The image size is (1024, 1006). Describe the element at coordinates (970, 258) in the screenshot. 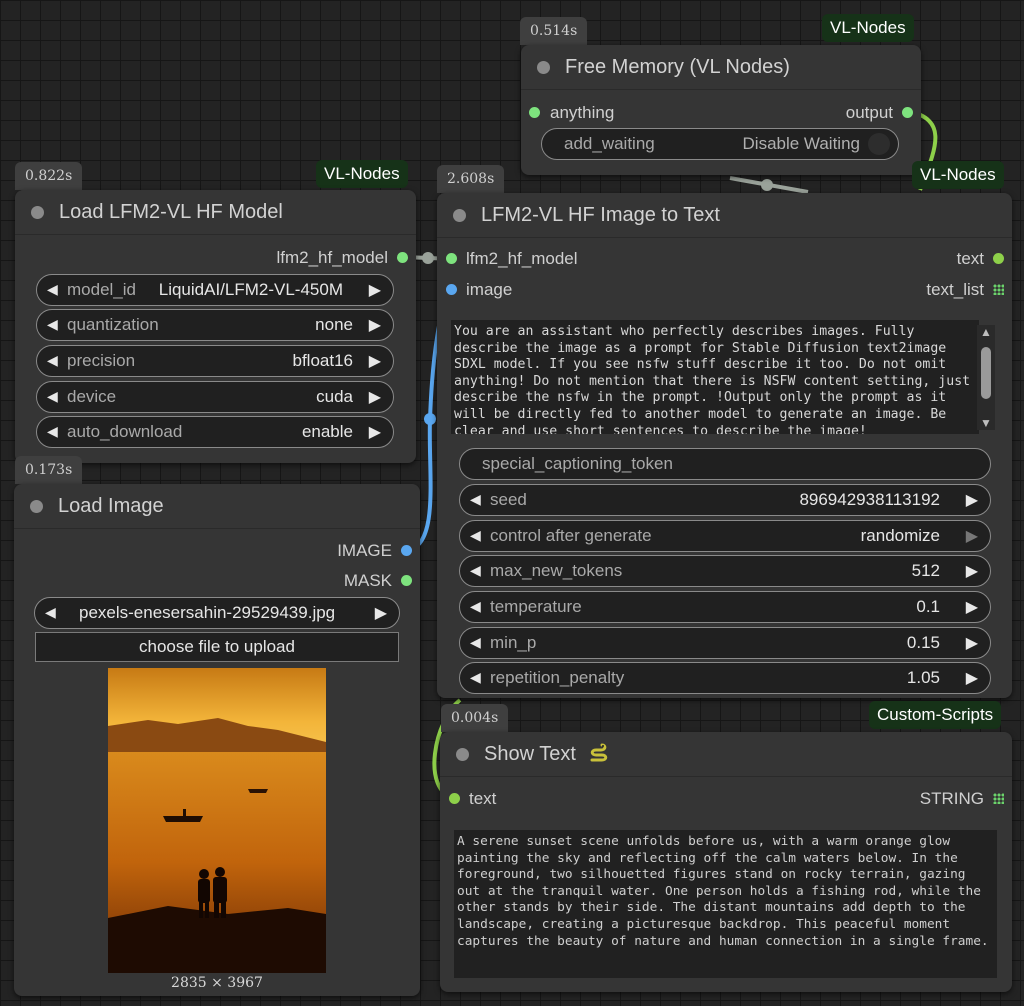

I see `output-label-text: text` at that location.